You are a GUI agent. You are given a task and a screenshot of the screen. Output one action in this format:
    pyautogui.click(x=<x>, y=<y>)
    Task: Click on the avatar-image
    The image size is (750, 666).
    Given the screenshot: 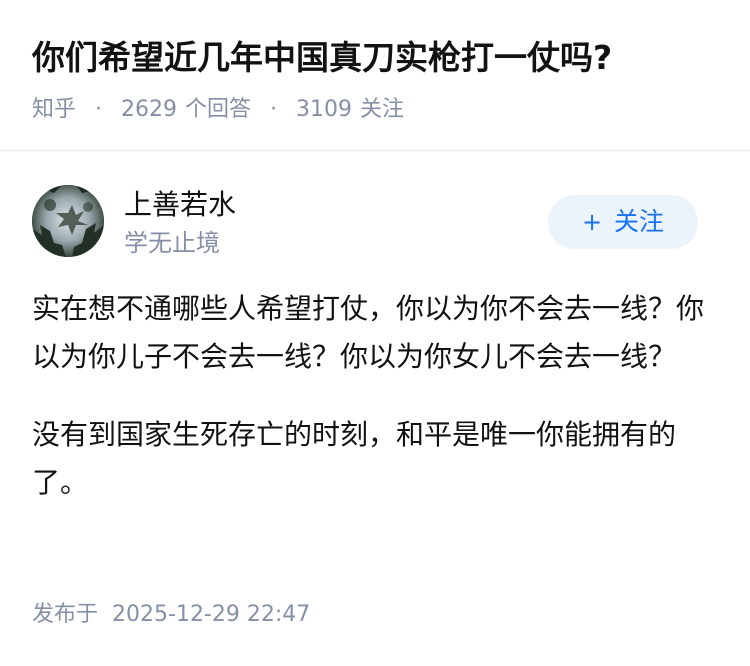 What is the action you would take?
    pyautogui.click(x=68, y=221)
    